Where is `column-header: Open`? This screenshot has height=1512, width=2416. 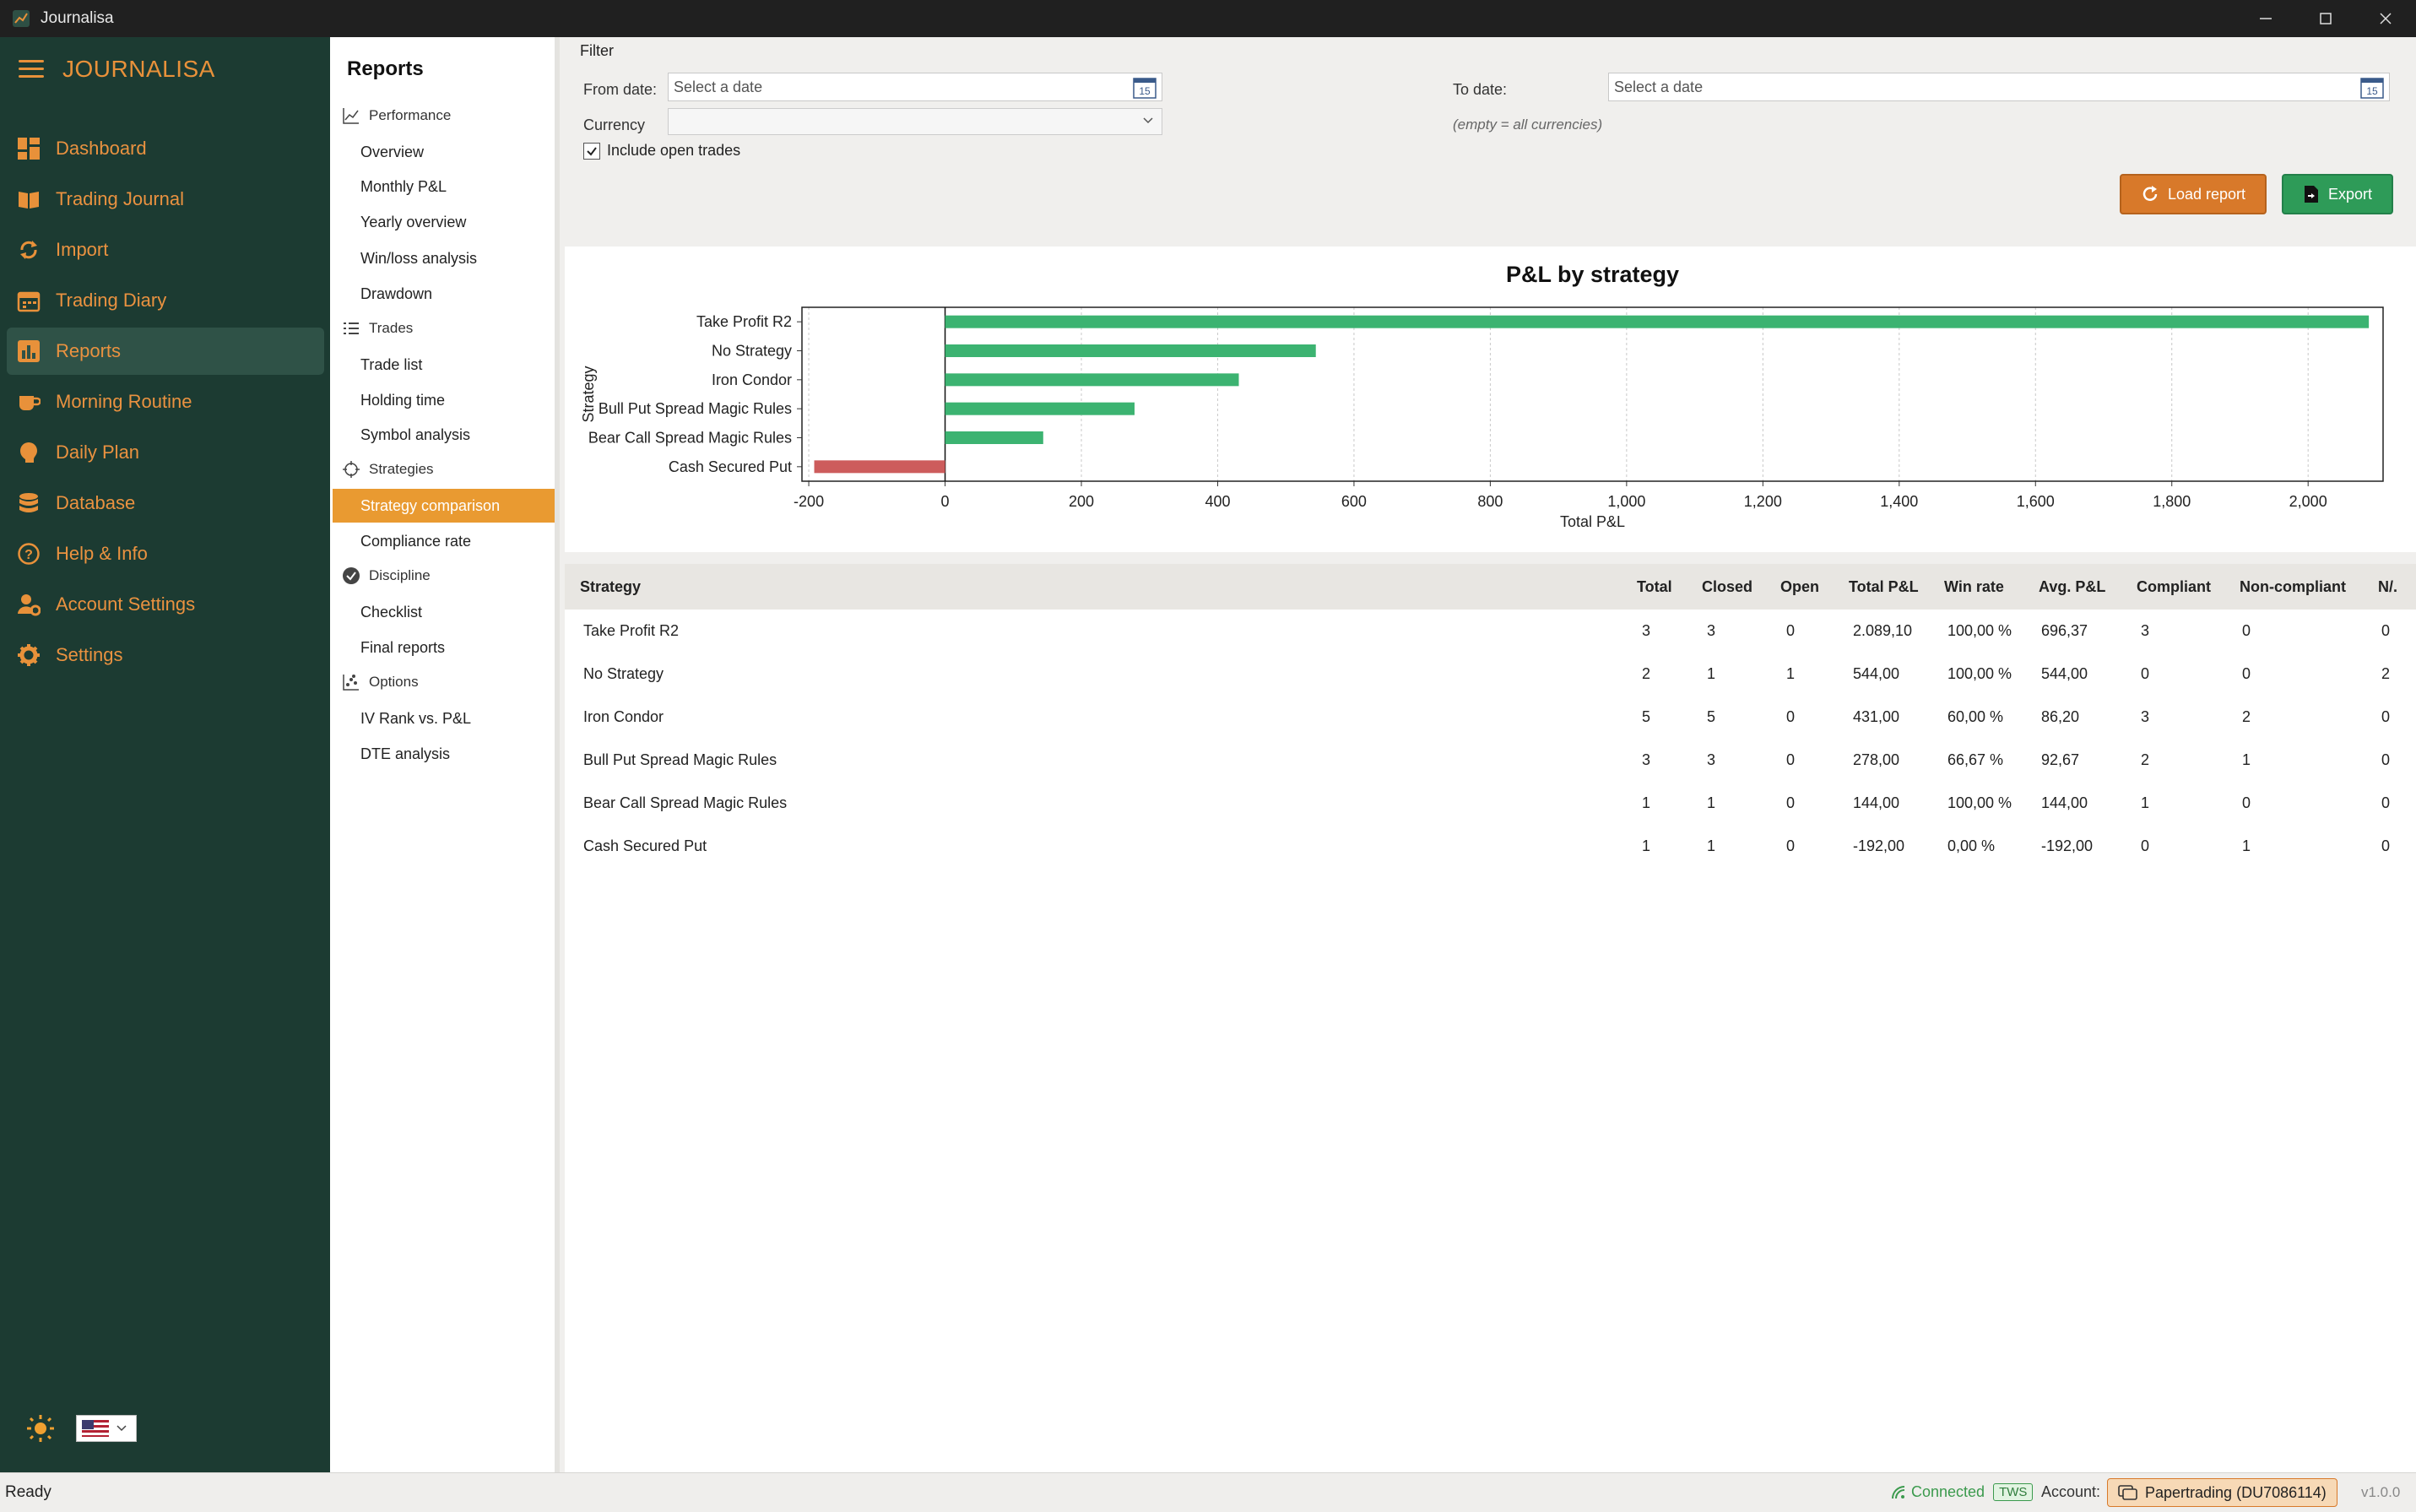
column-header: Open is located at coordinates (1799, 587).